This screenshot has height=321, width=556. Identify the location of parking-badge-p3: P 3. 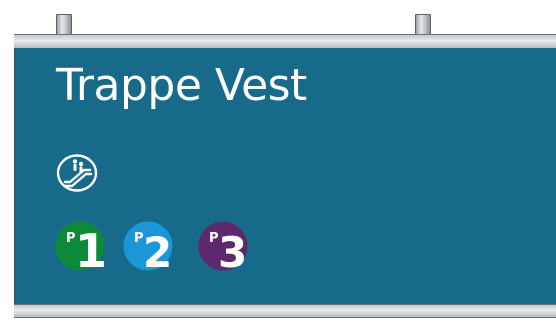
(223, 246).